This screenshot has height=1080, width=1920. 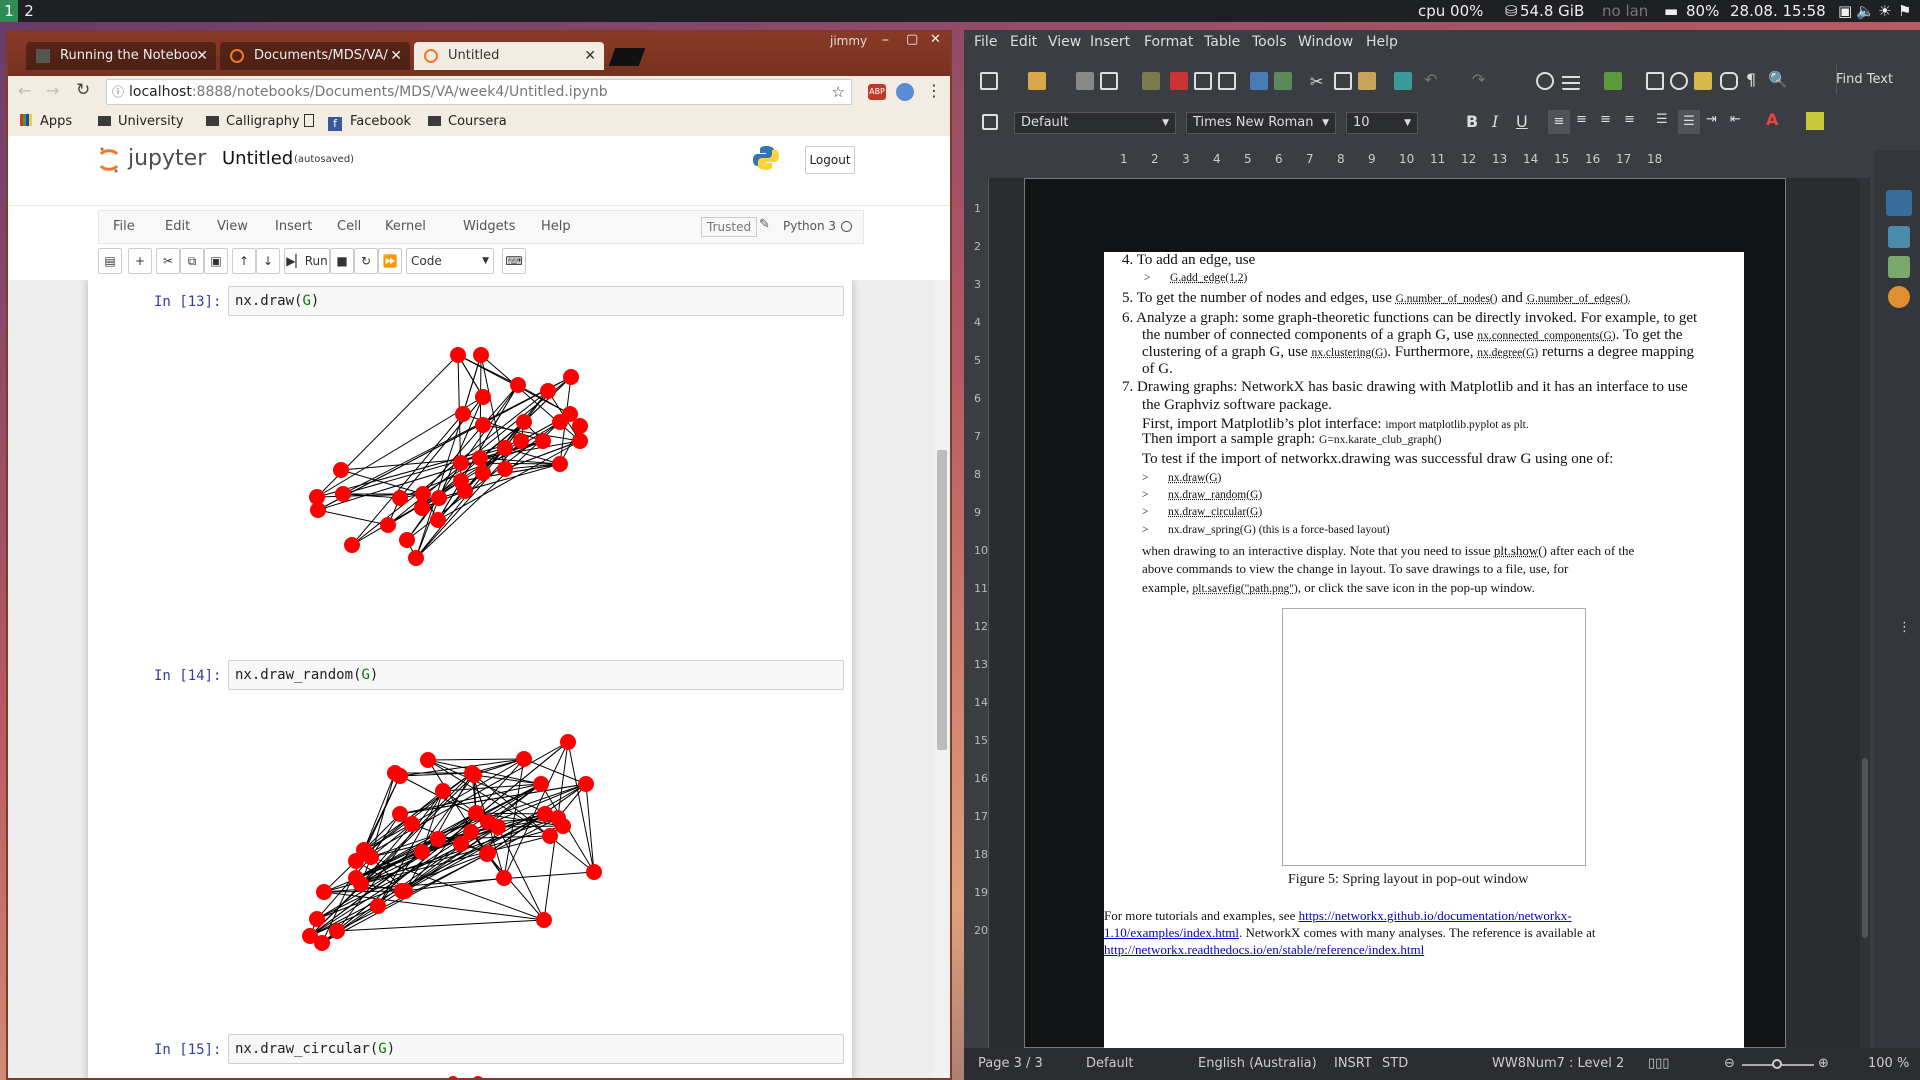 I want to click on hyperlink-icon, so click(x=1613, y=83).